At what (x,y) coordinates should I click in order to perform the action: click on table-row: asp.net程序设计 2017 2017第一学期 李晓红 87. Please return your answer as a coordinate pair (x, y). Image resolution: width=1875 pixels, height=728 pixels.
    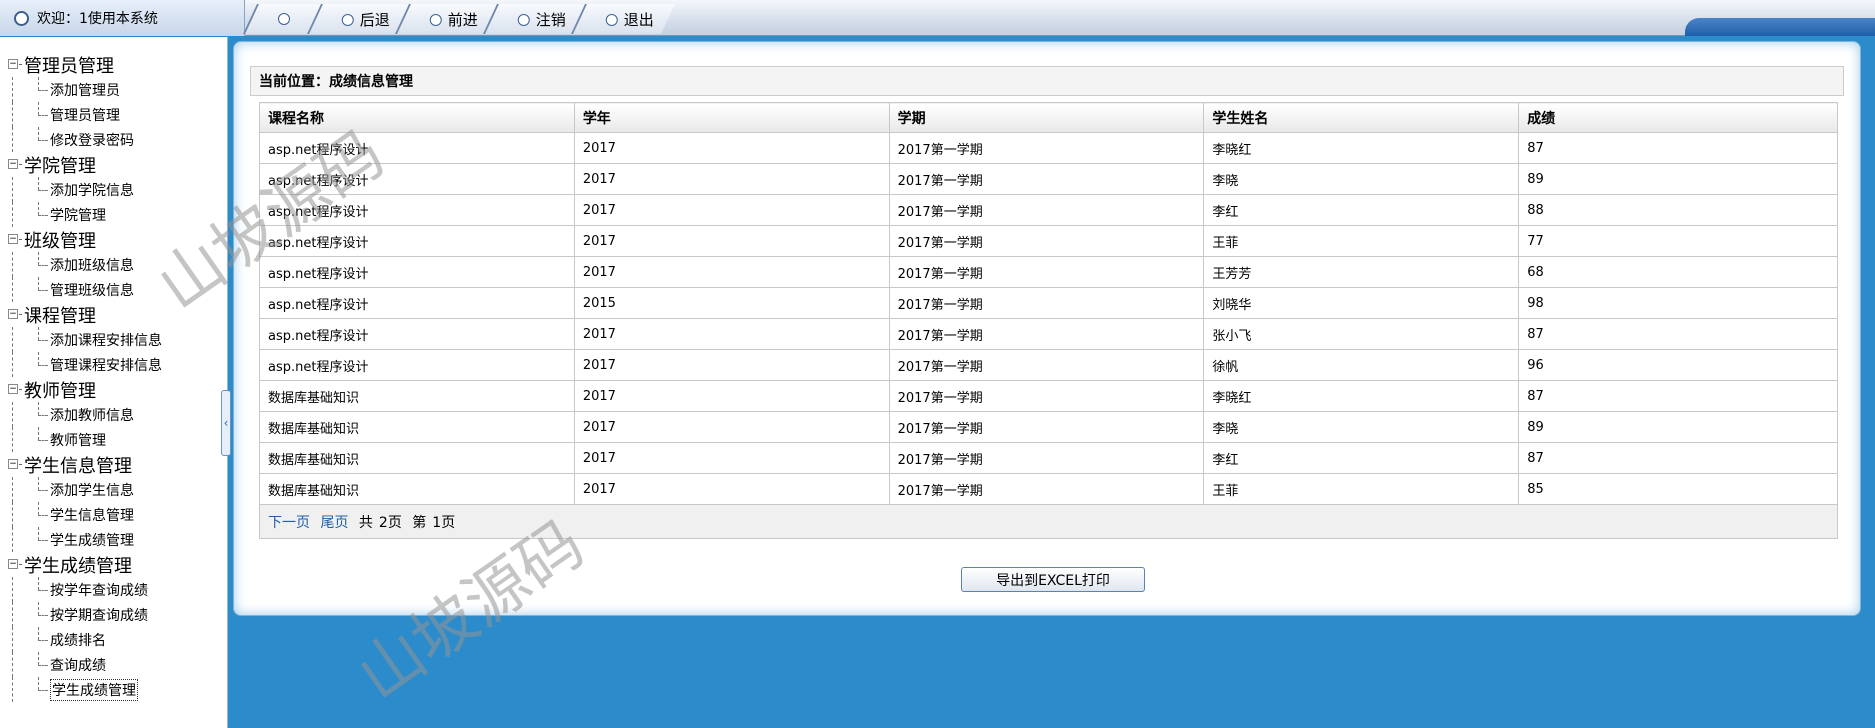
    Looking at the image, I should click on (1048, 148).